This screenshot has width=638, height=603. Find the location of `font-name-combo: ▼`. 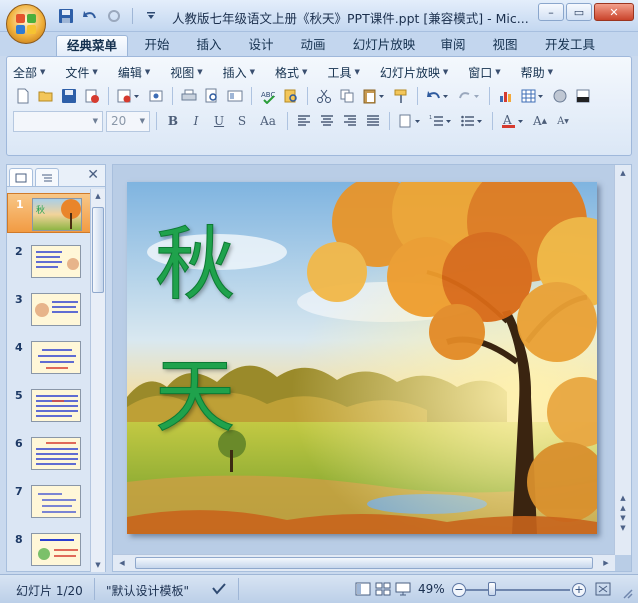

font-name-combo: ▼ is located at coordinates (58, 121).